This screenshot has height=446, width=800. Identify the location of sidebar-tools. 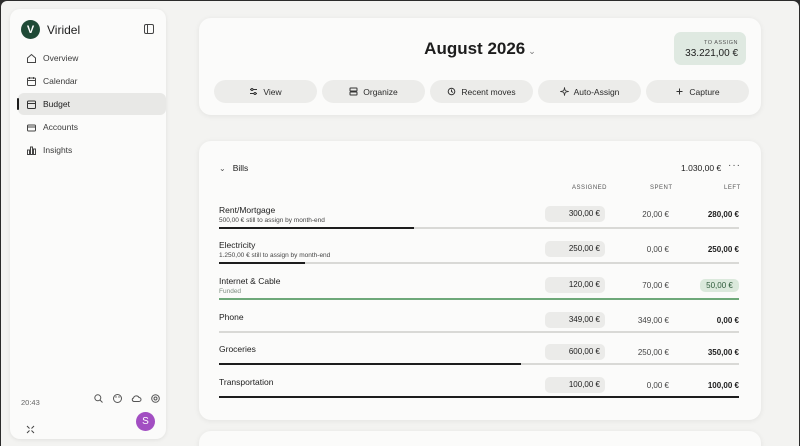
(123, 398).